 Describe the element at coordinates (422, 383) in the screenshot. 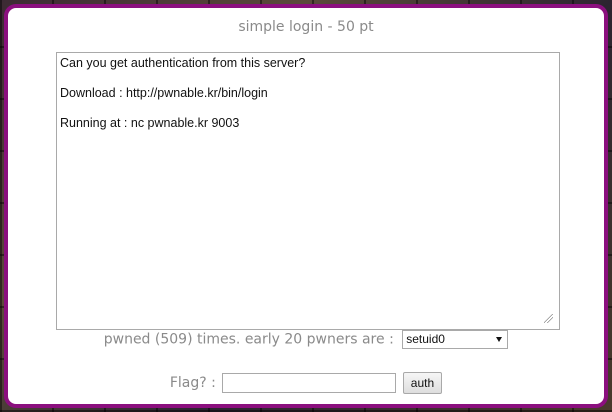

I see `auth-button: auth` at that location.